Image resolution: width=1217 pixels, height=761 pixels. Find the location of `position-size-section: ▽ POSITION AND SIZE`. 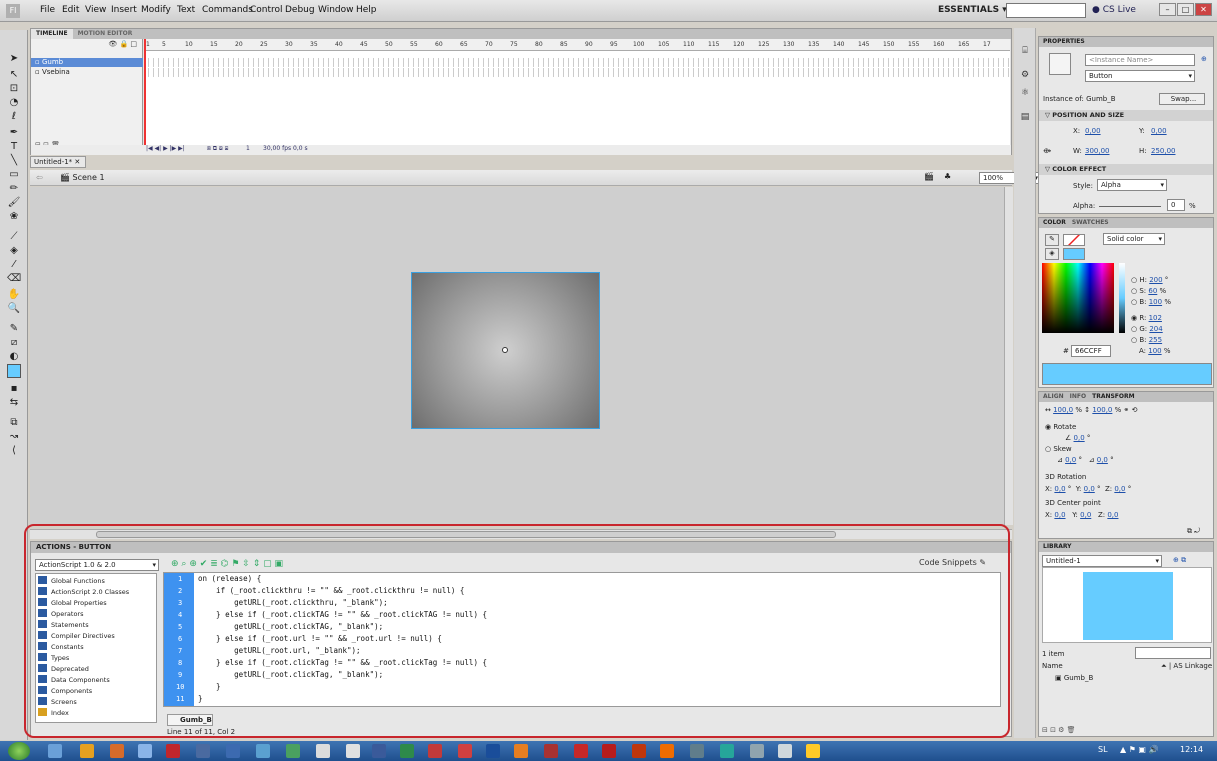

position-size-section: ▽ POSITION AND SIZE is located at coordinates (1126, 115).